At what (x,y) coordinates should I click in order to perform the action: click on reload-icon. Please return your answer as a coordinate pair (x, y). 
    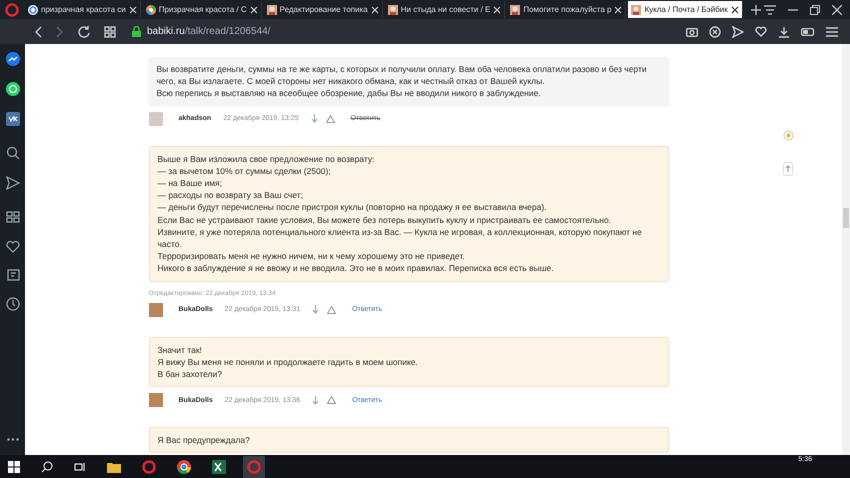
    Looking at the image, I should click on (84, 32).